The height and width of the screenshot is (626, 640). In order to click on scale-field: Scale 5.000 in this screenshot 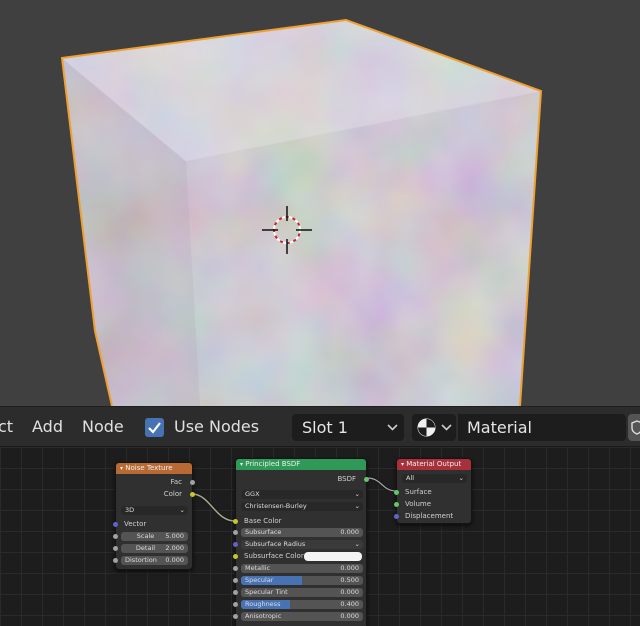, I will do `click(154, 536)`.